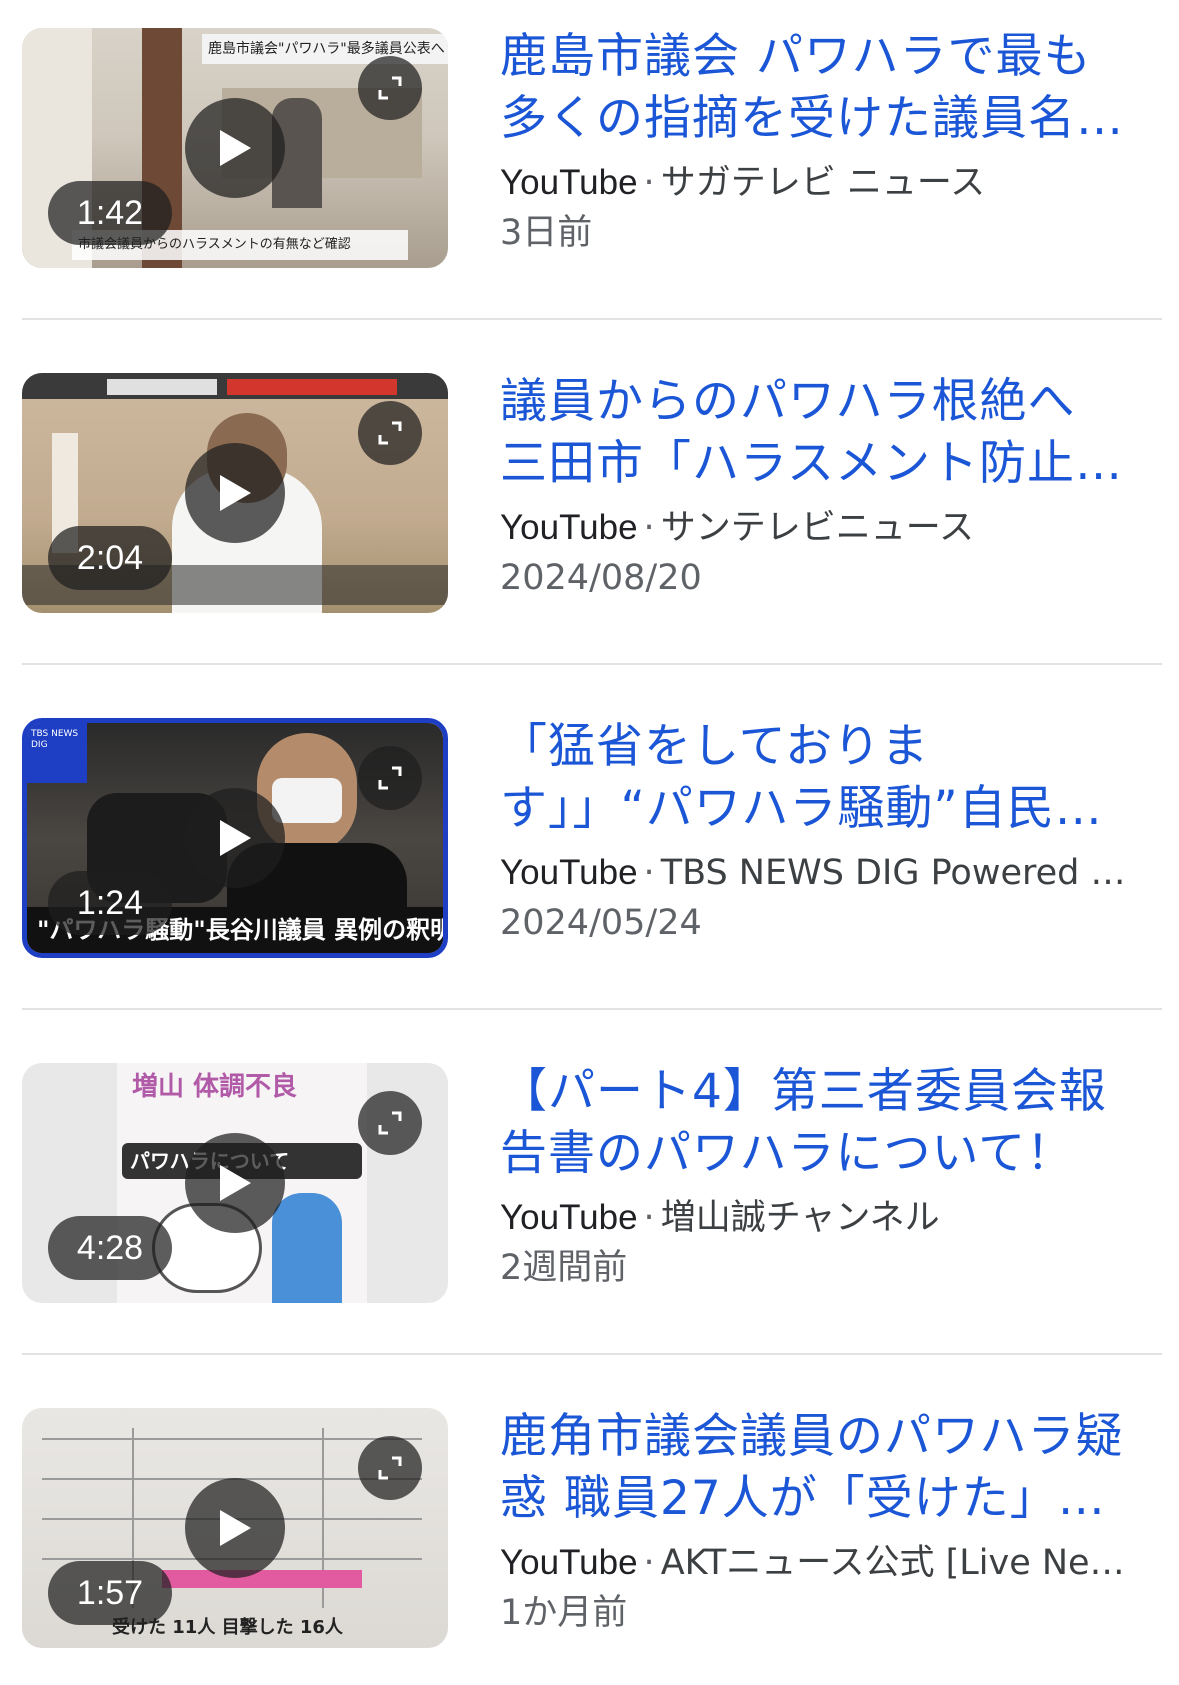  Describe the element at coordinates (110, 558) in the screenshot. I see `video-duration: 2:04` at that location.